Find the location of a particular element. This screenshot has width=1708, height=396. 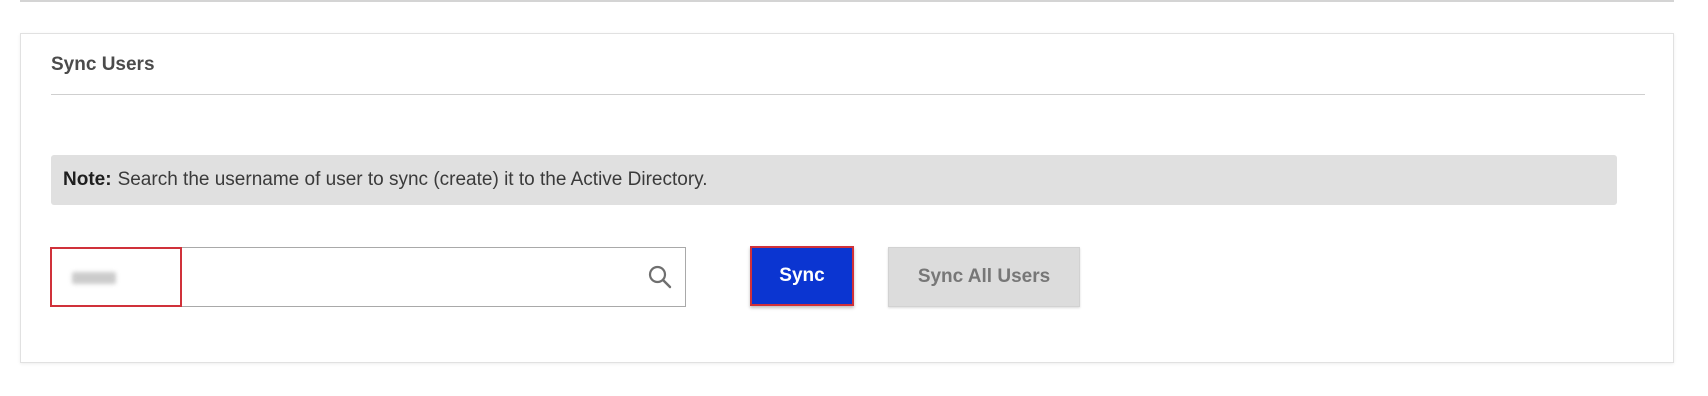

username-search is located at coordinates (368, 277).